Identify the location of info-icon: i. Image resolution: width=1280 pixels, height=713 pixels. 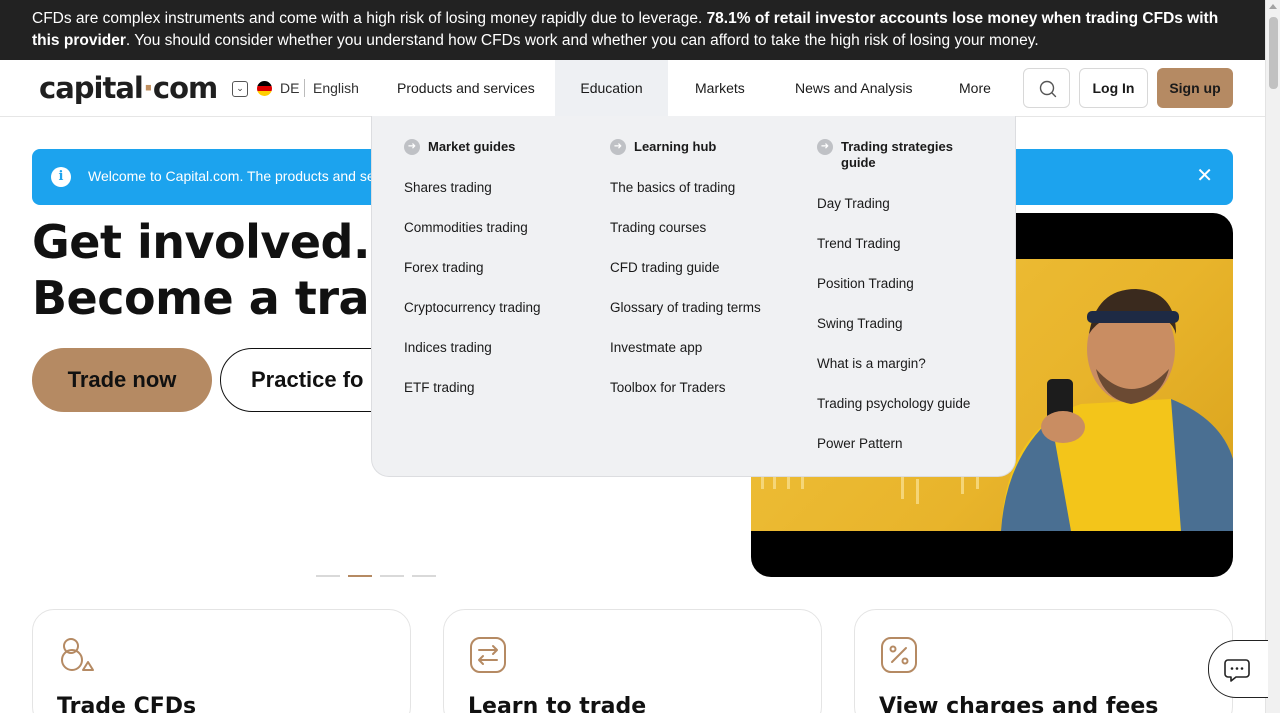
(61, 177).